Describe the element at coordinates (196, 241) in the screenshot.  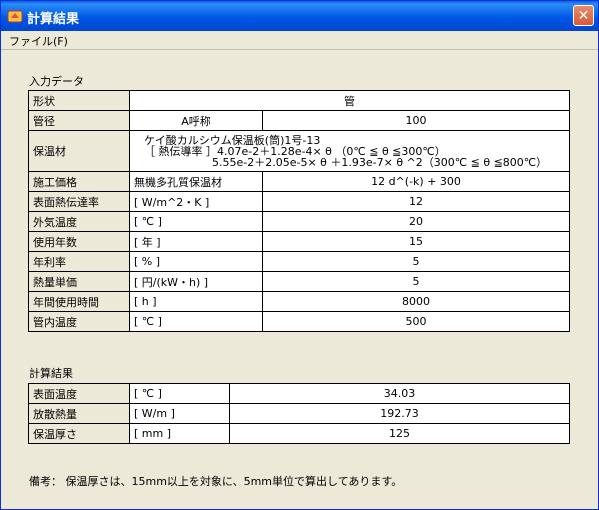
I see `years-unit: [ 年 ]` at that location.